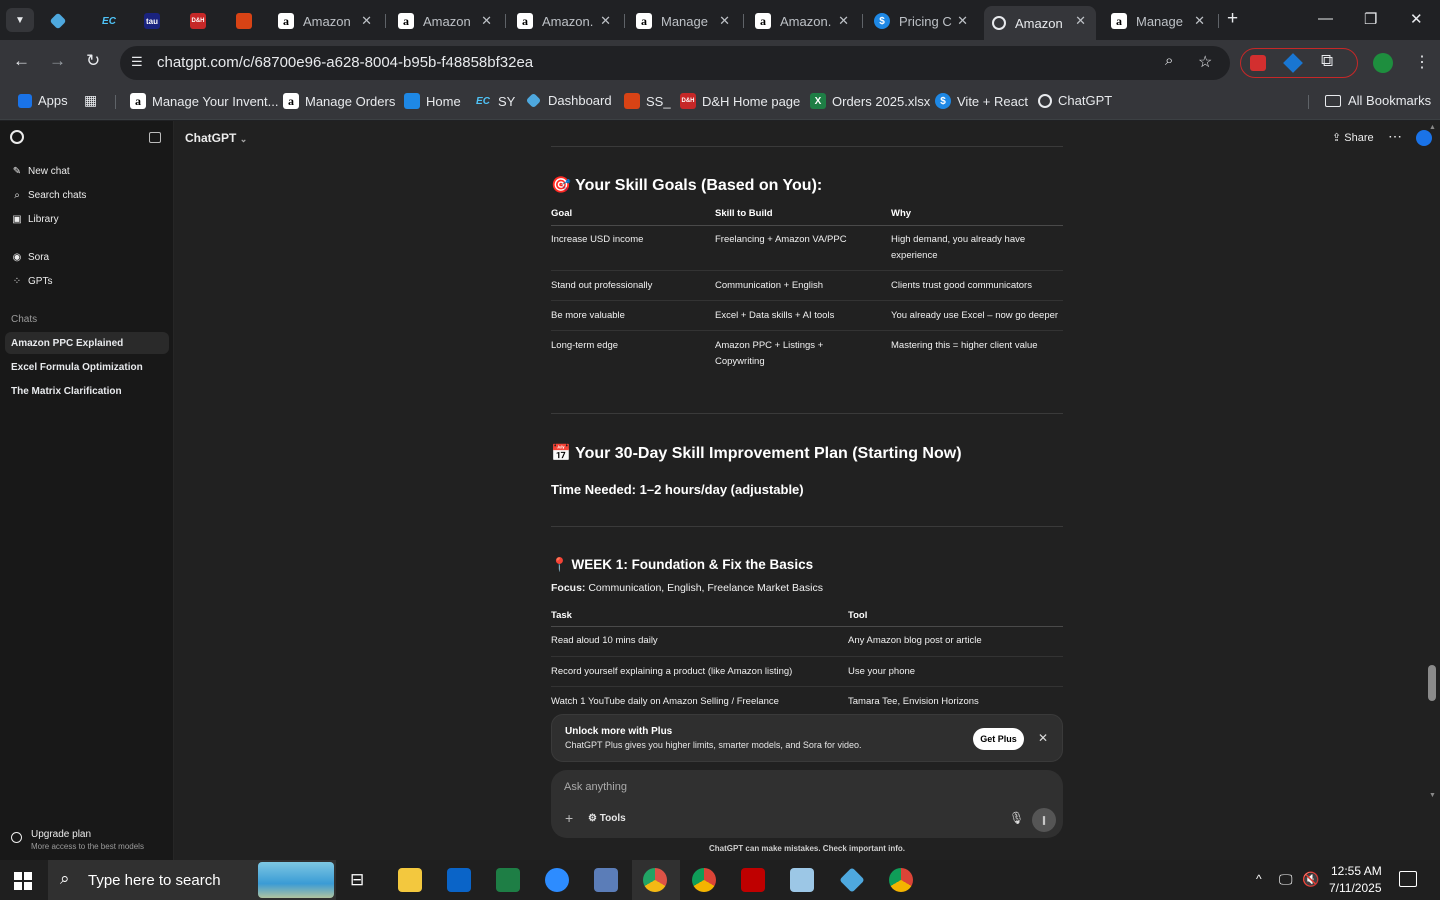  I want to click on microphone-icon: 🎙, so click(1016, 818).